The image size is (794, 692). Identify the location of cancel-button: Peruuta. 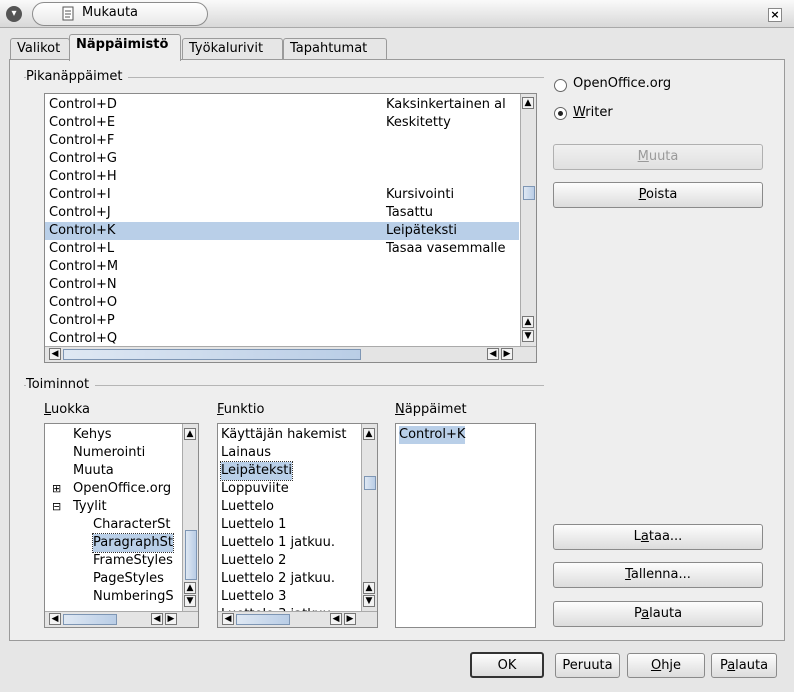
(587, 665).